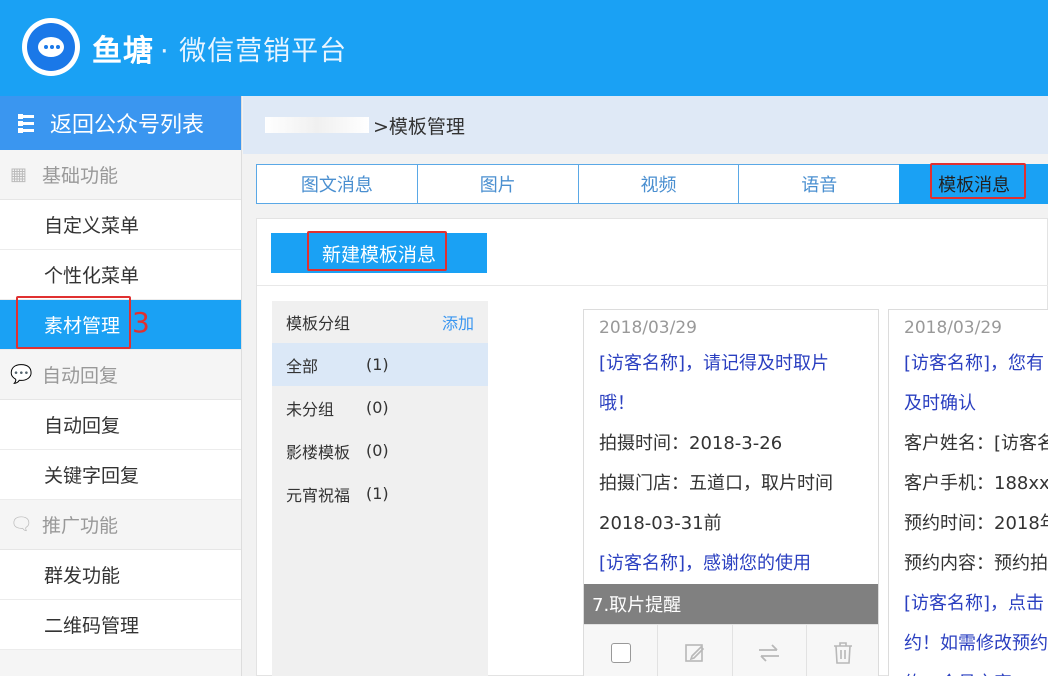 This screenshot has height=676, width=1048. I want to click on groups-title: 模板分组, so click(318, 323).